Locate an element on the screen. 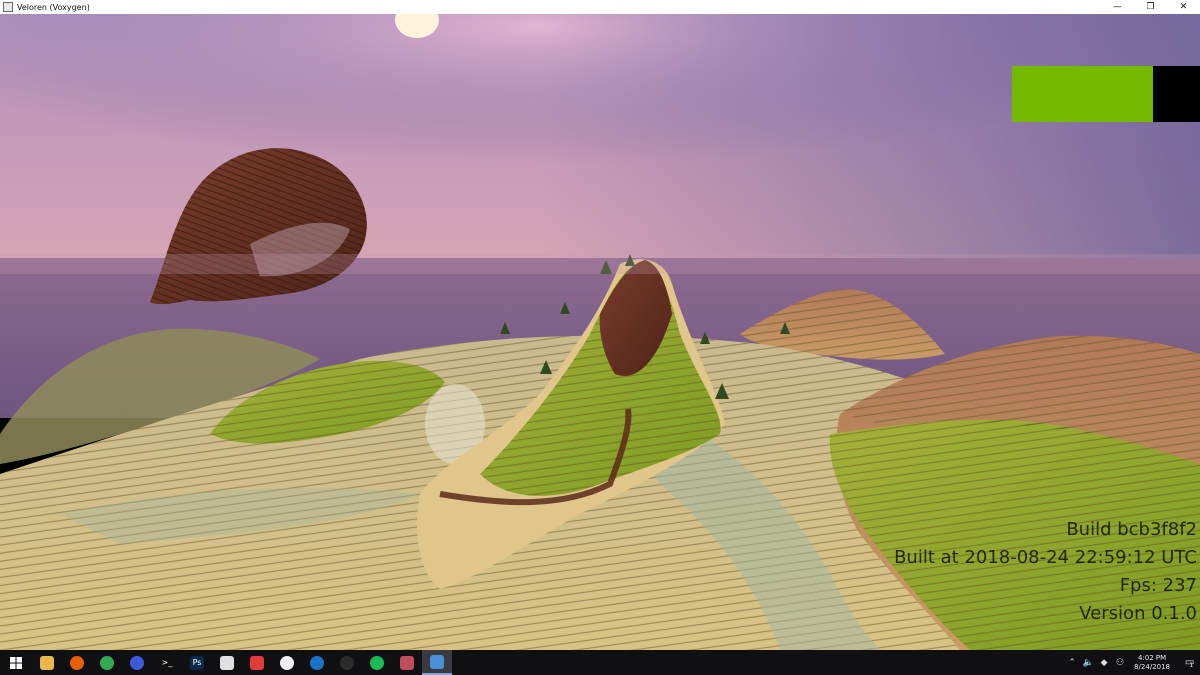  spotify-icon is located at coordinates (377, 662).